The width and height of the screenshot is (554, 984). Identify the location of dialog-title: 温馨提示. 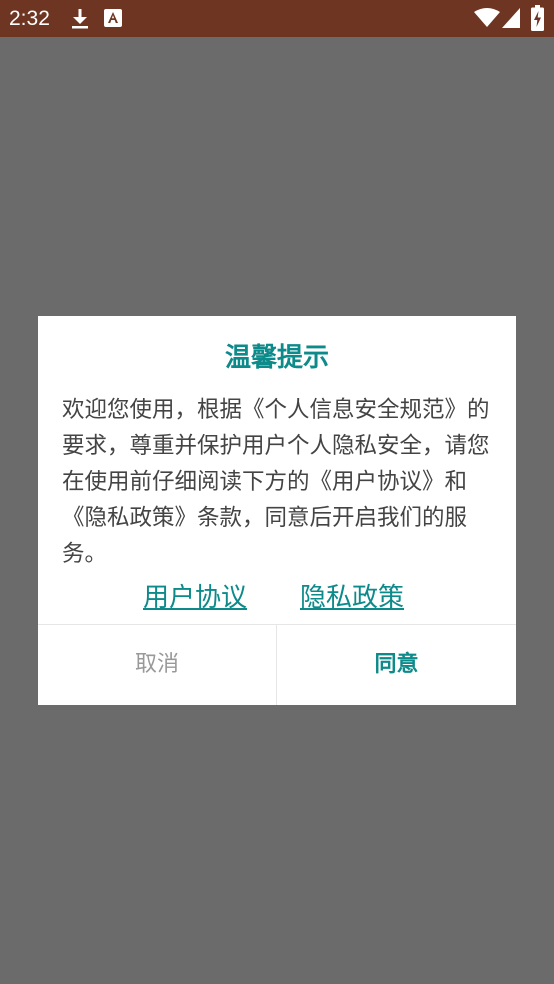
(276, 358).